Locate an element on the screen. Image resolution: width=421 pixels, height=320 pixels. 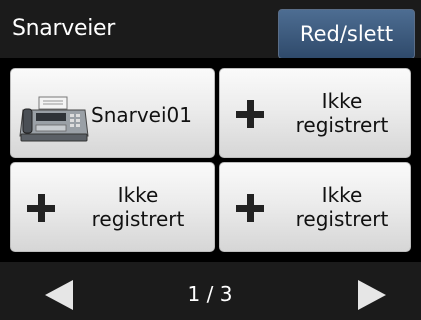
shortcut-tile-2: Ikke registrert is located at coordinates (315, 113).